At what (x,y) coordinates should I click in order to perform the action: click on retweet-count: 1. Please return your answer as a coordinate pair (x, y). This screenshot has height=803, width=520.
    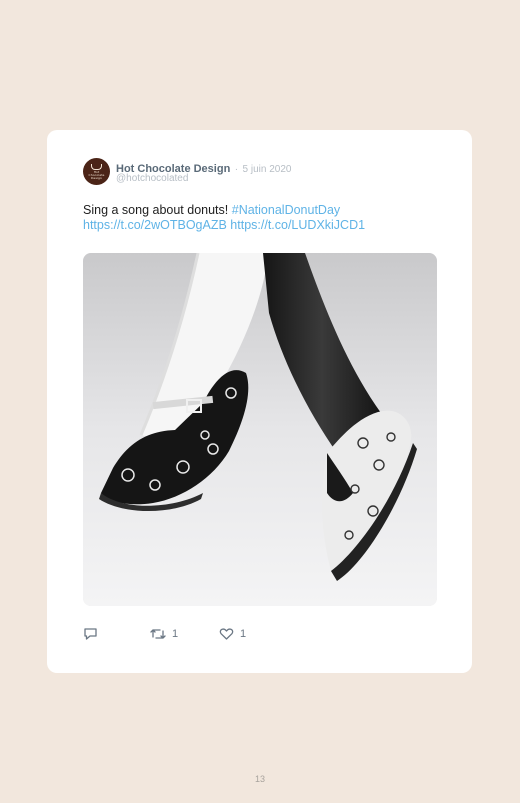
    Looking at the image, I should click on (175, 634).